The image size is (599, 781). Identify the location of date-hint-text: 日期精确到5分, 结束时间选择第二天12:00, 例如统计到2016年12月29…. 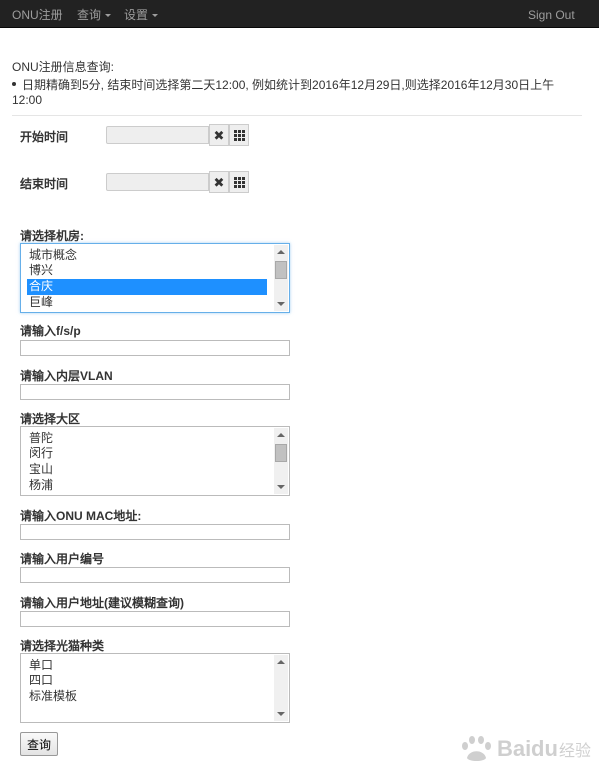
(283, 92).